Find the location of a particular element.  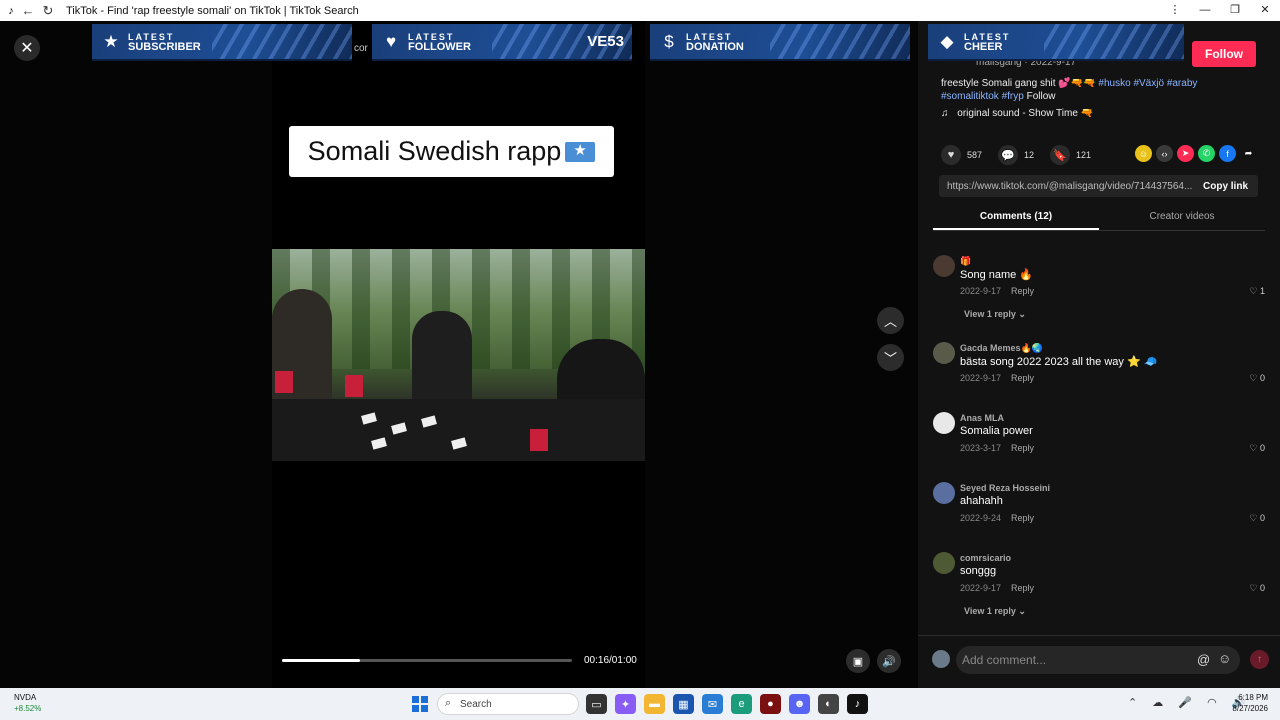

banner-line2: DONATION is located at coordinates (715, 46).